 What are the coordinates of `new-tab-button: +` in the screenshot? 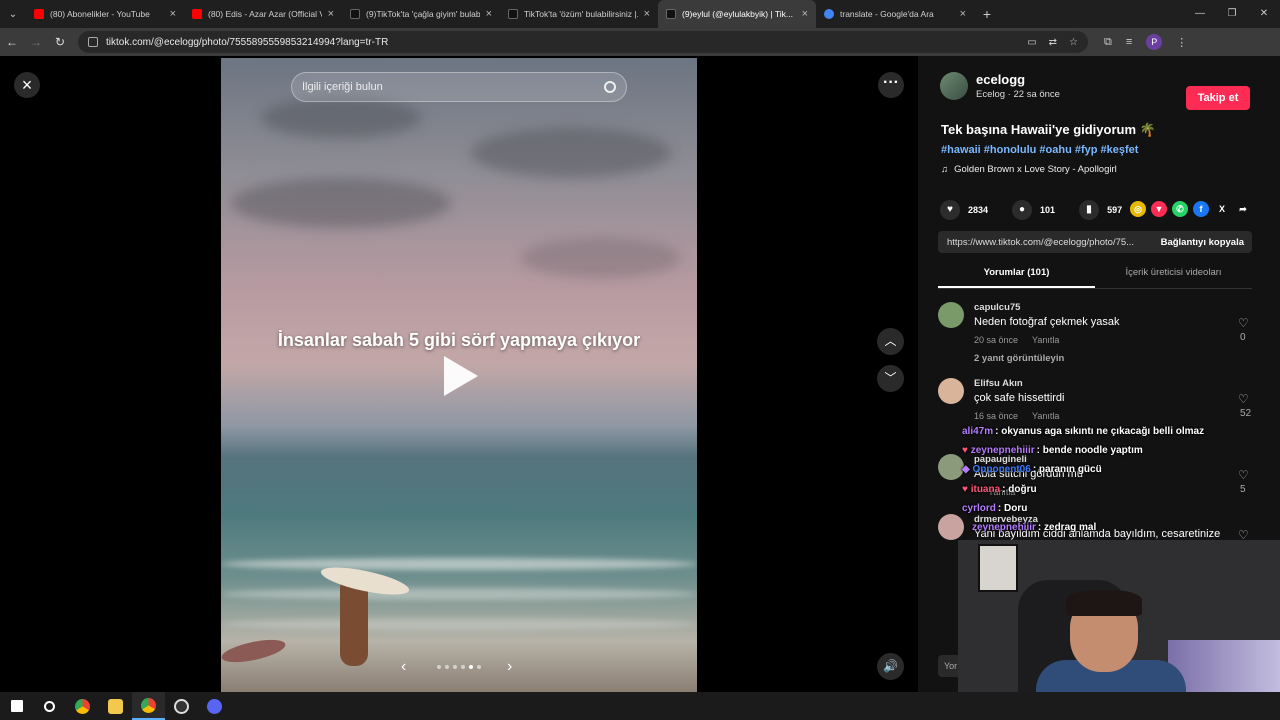 It's located at (987, 14).